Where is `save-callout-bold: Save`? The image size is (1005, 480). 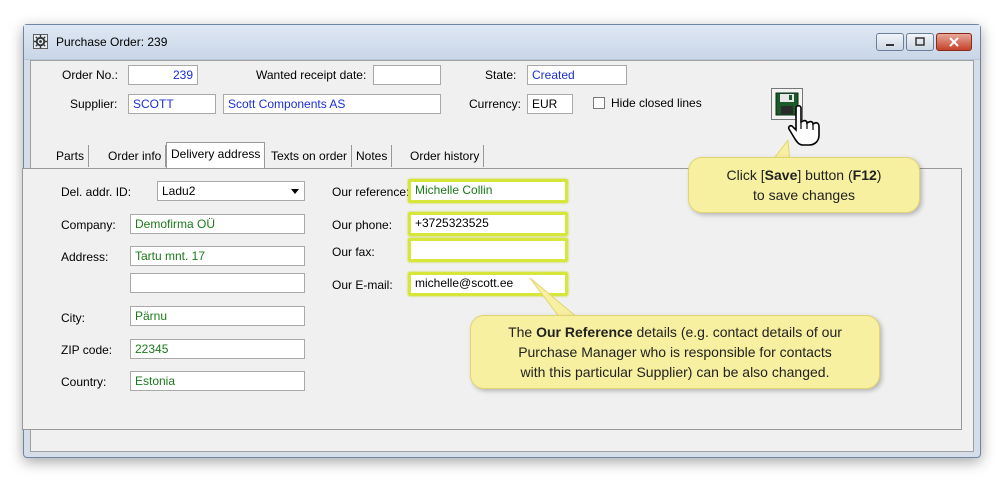
save-callout-bold: Save is located at coordinates (781, 175).